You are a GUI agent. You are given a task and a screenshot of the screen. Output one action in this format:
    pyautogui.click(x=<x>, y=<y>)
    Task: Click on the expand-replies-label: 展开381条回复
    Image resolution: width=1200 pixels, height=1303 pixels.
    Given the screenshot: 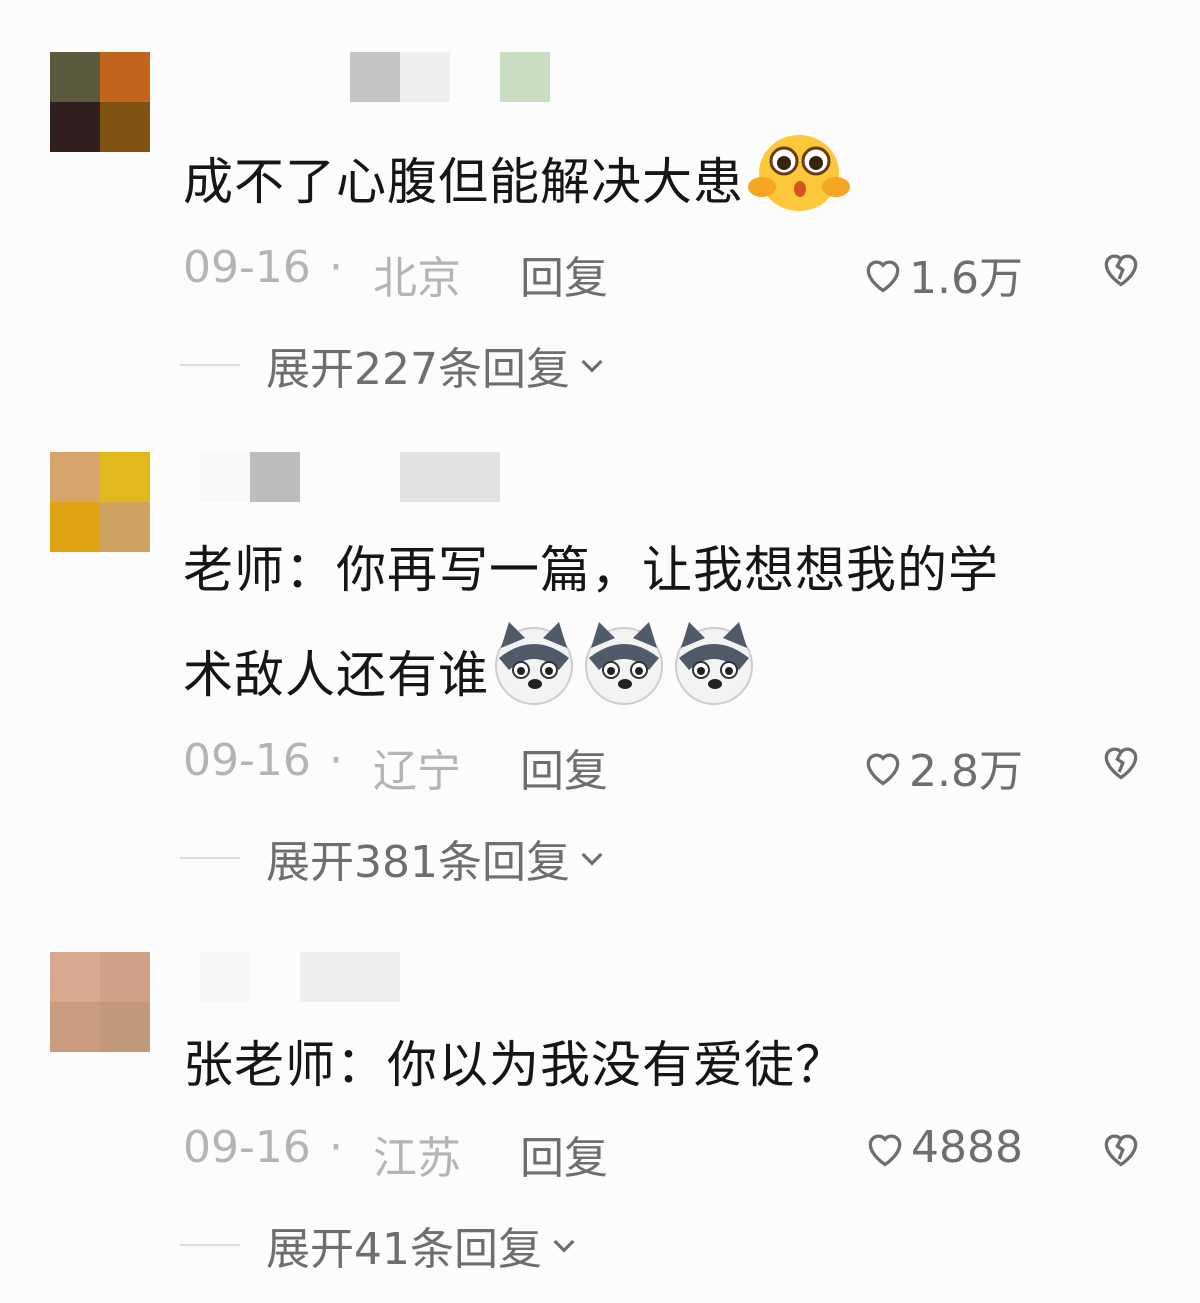 What is the action you would take?
    pyautogui.click(x=418, y=862)
    